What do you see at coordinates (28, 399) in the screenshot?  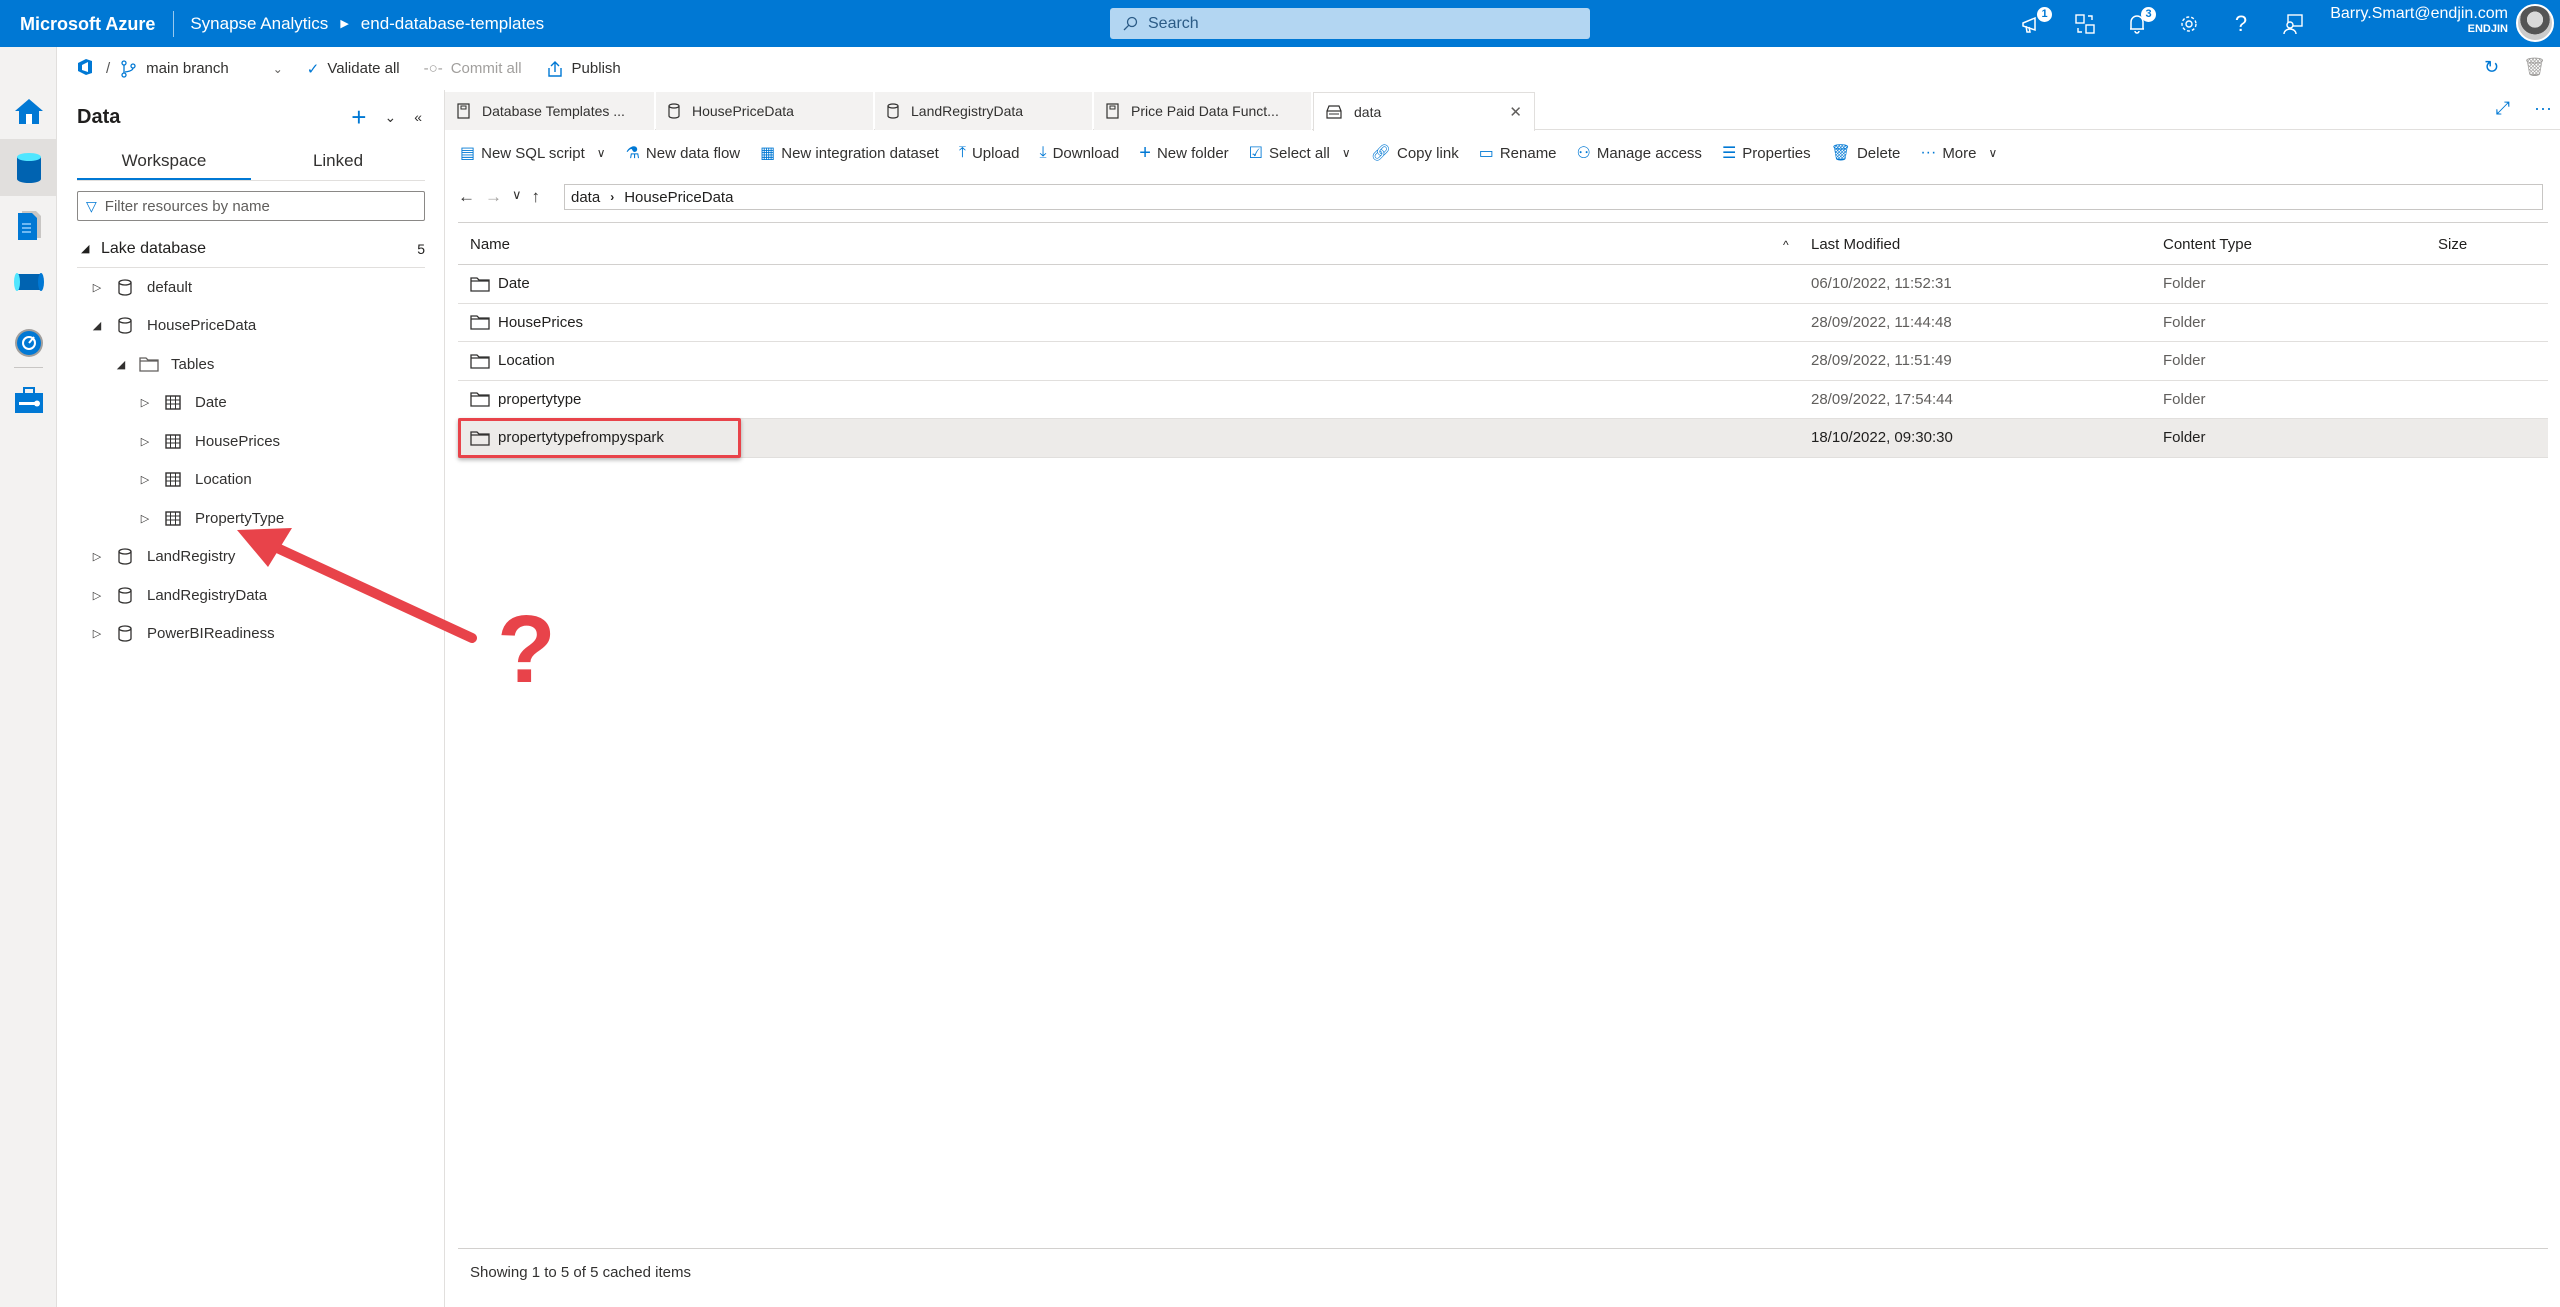 I see `rail-manage` at bounding box center [28, 399].